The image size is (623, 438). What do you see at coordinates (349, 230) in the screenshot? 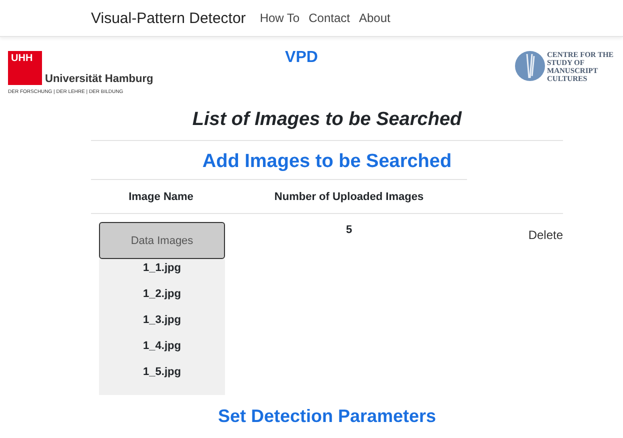
I see `image-count: 5` at bounding box center [349, 230].